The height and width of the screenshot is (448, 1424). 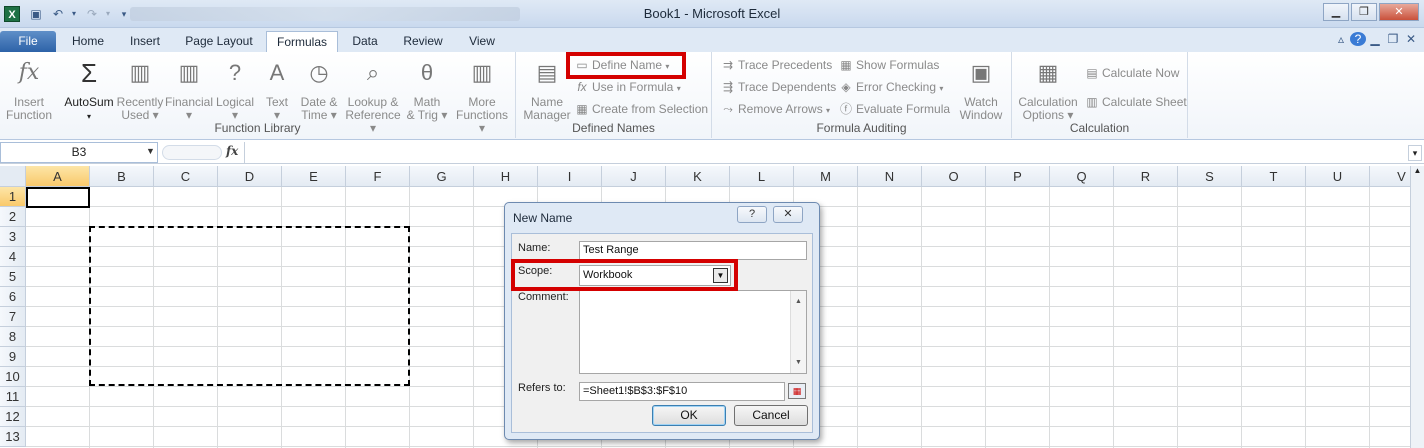 What do you see at coordinates (13, 257) in the screenshot?
I see `row-header: 4` at bounding box center [13, 257].